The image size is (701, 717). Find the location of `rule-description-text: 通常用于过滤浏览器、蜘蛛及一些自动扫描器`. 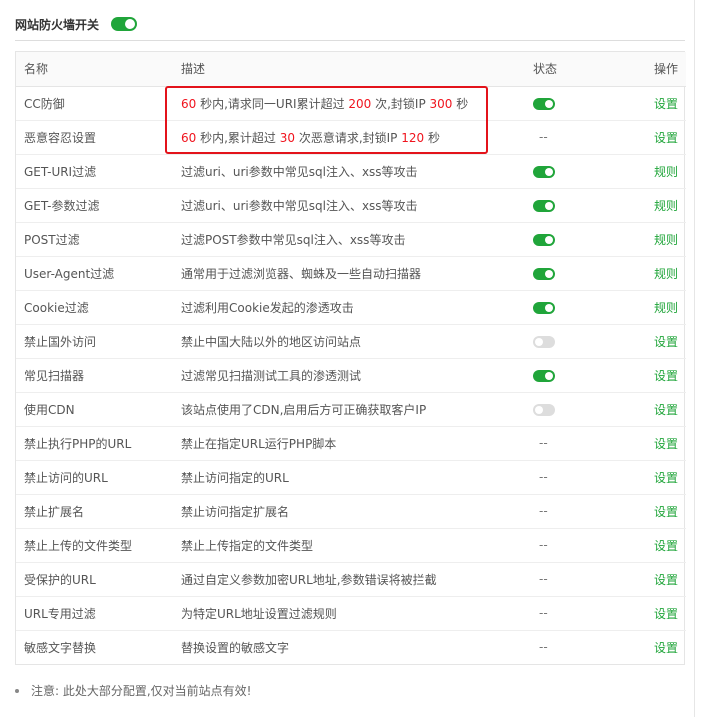

rule-description-text: 通常用于过滤浏览器、蜘蛛及一些自动扫描器 is located at coordinates (301, 273).